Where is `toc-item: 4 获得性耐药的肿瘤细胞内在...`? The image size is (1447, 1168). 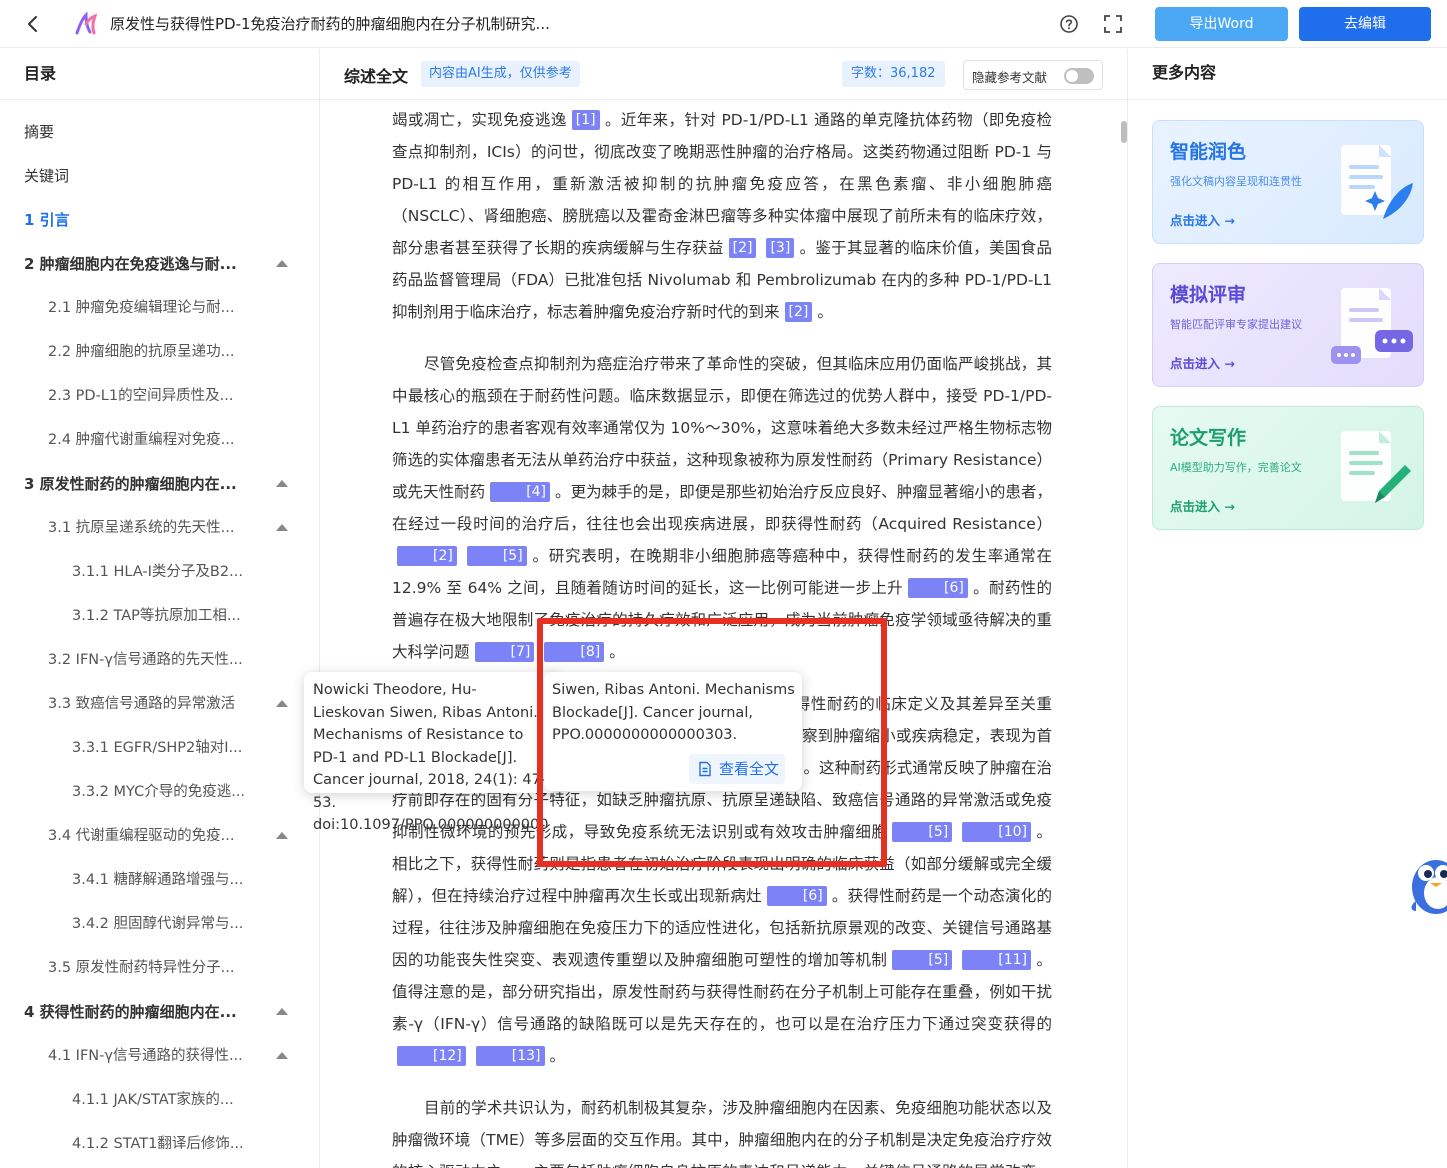
toc-item: 4 获得性耐药的肿瘤细胞内在... is located at coordinates (160, 1012).